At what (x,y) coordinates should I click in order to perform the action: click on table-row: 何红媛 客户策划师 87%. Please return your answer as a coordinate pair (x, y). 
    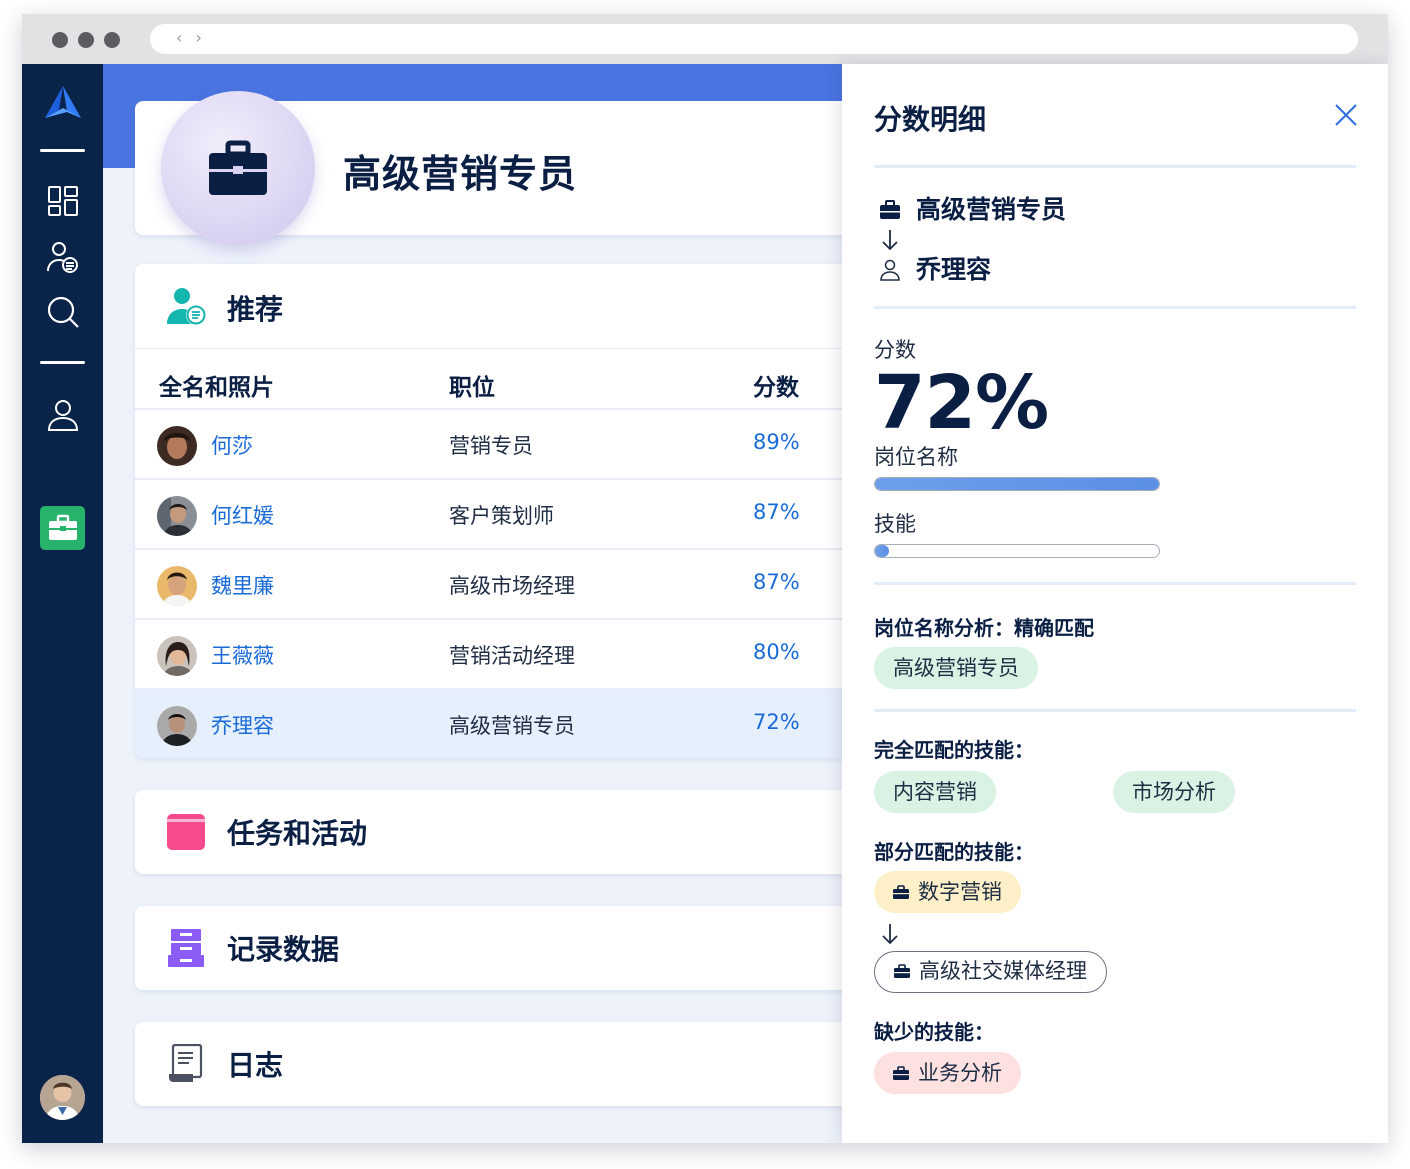
    Looking at the image, I should click on (490, 513).